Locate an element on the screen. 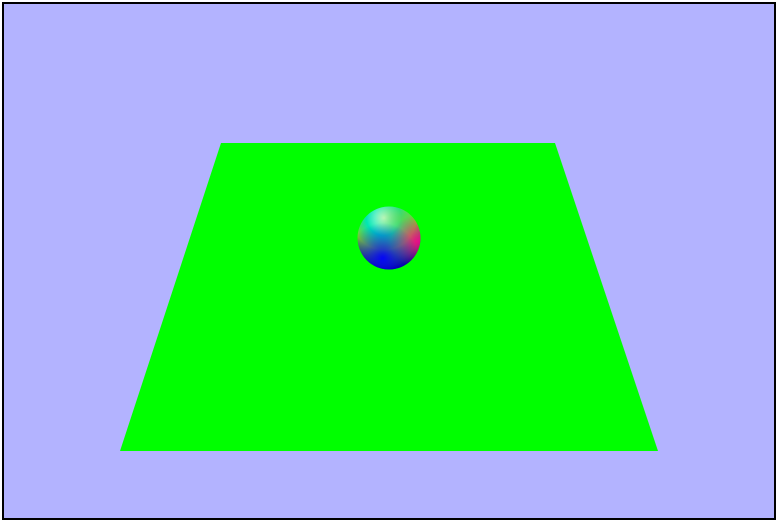 This screenshot has height=522, width=778. sphere is located at coordinates (389, 238).